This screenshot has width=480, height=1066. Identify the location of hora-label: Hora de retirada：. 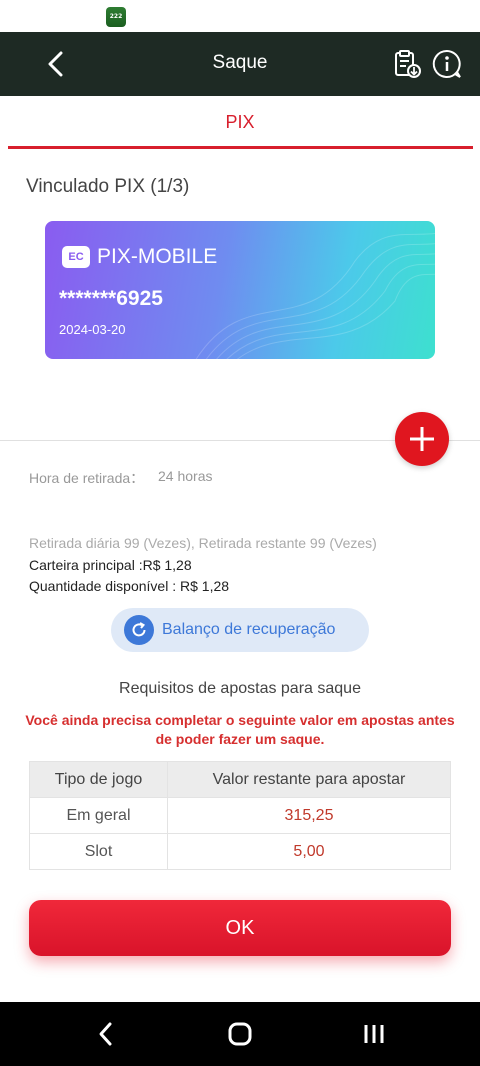
(87, 478).